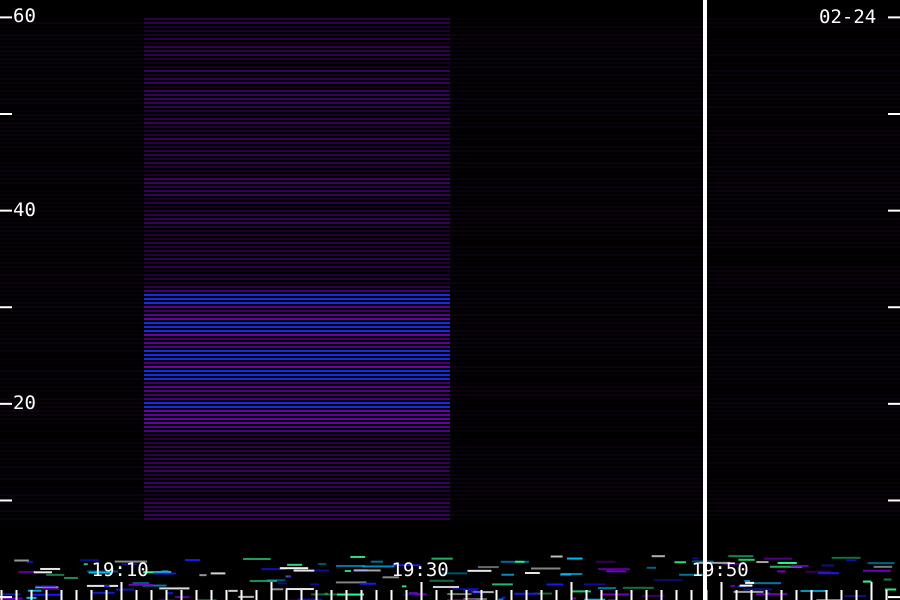 Image resolution: width=900 pixels, height=600 pixels. Describe the element at coordinates (720, 570) in the screenshot. I see `x-tick-label: 19:50` at that location.